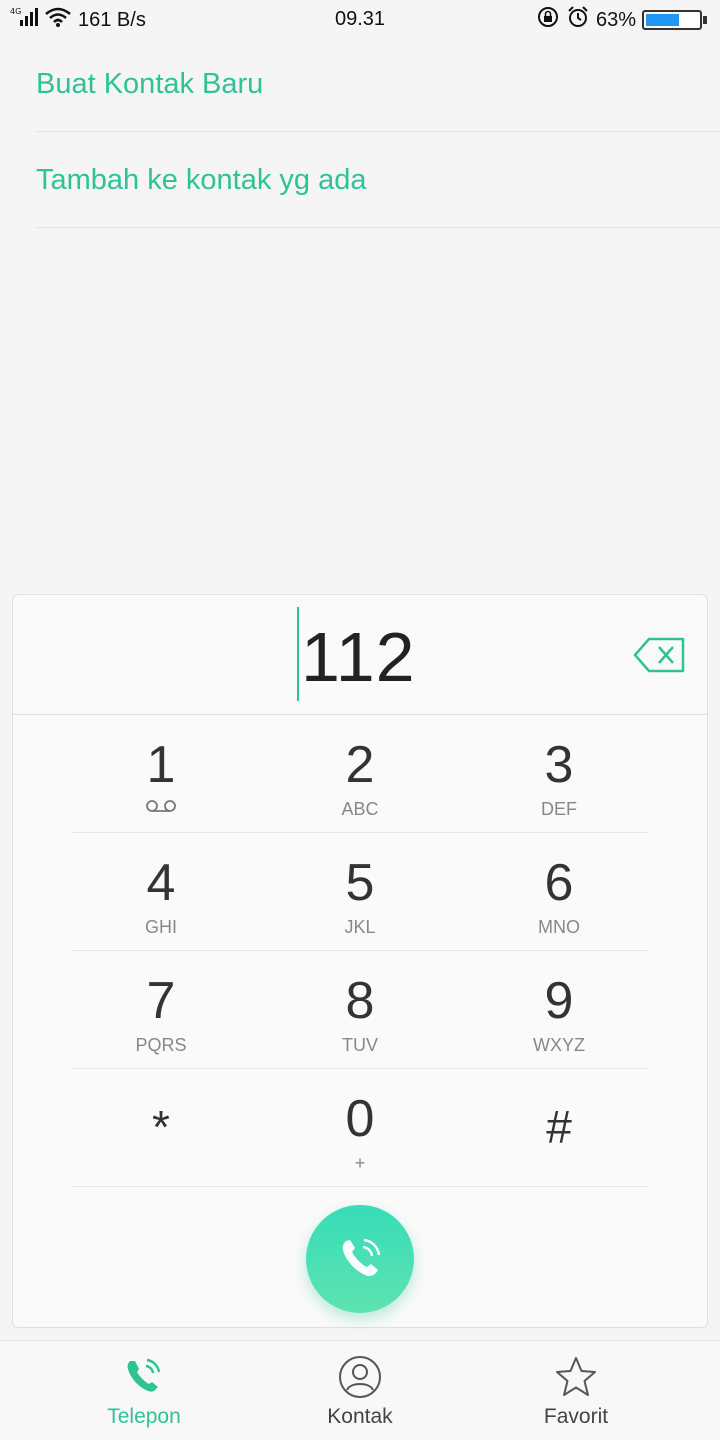 Image resolution: width=720 pixels, height=1440 pixels. Describe the element at coordinates (298, 654) in the screenshot. I see `text-cursor` at that location.